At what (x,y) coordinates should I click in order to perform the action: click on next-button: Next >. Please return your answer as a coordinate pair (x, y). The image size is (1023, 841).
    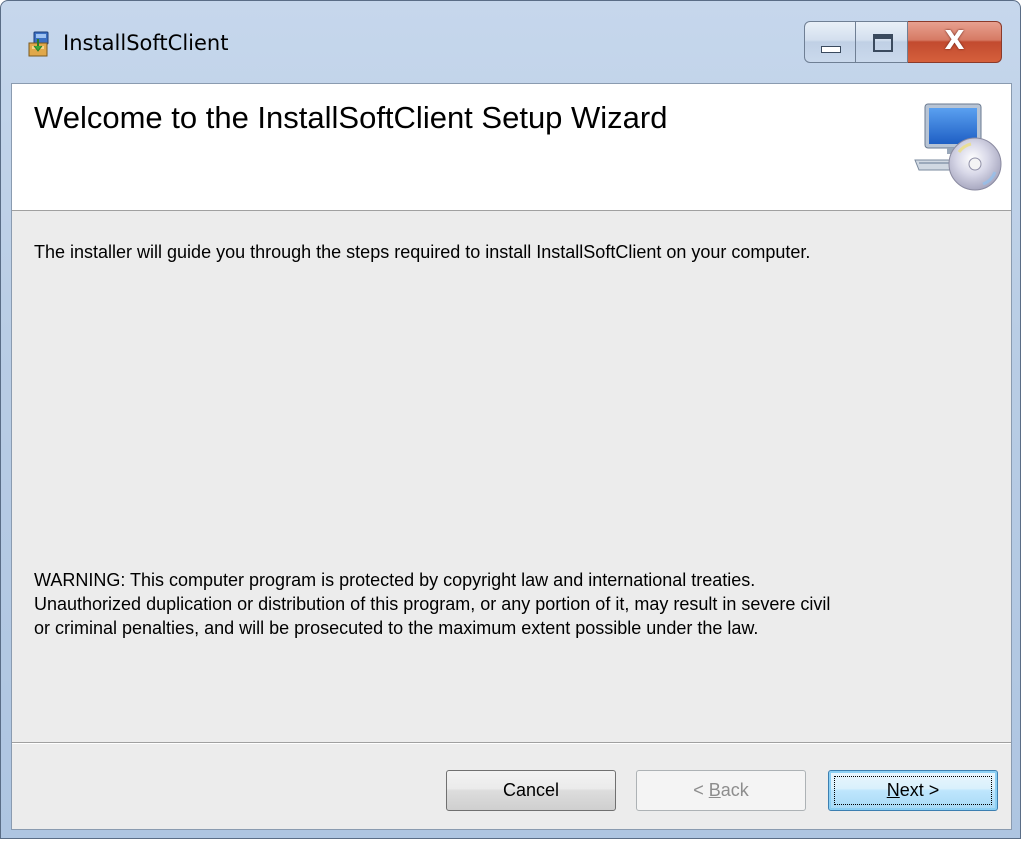
    Looking at the image, I should click on (913, 790).